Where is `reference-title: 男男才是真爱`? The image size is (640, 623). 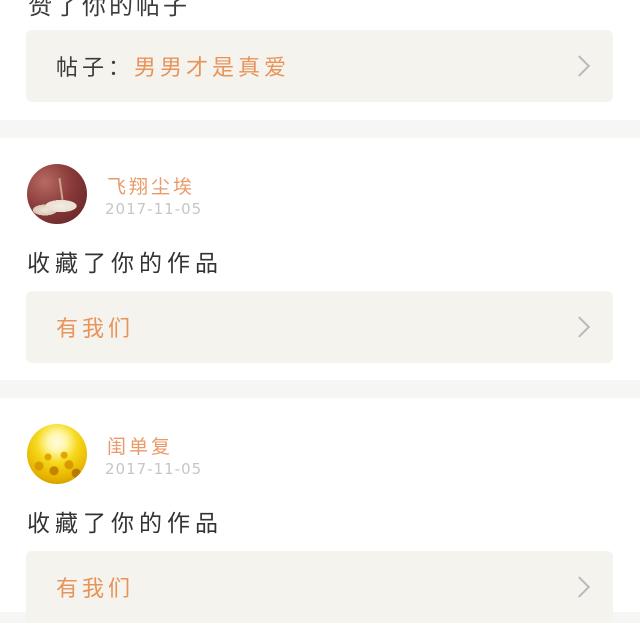
reference-title: 男男才是真爱 is located at coordinates (212, 68).